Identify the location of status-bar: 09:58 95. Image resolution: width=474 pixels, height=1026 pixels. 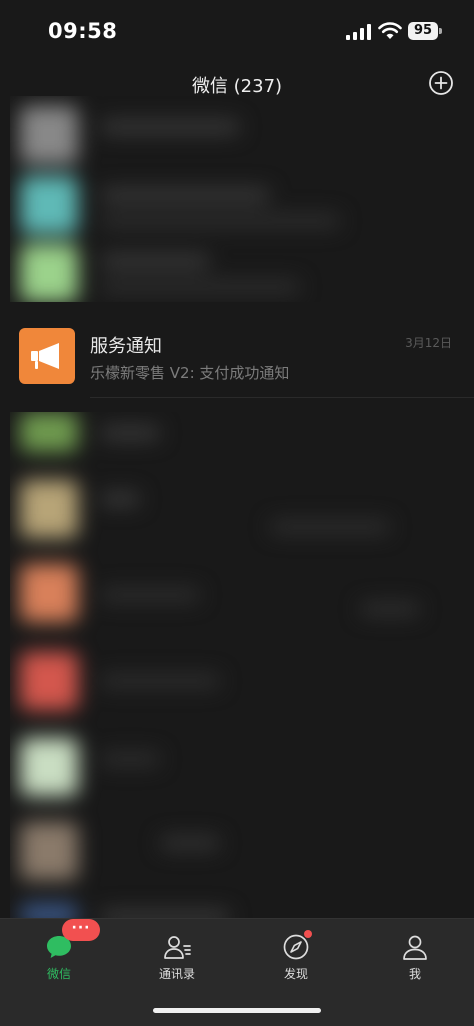
(237, 30).